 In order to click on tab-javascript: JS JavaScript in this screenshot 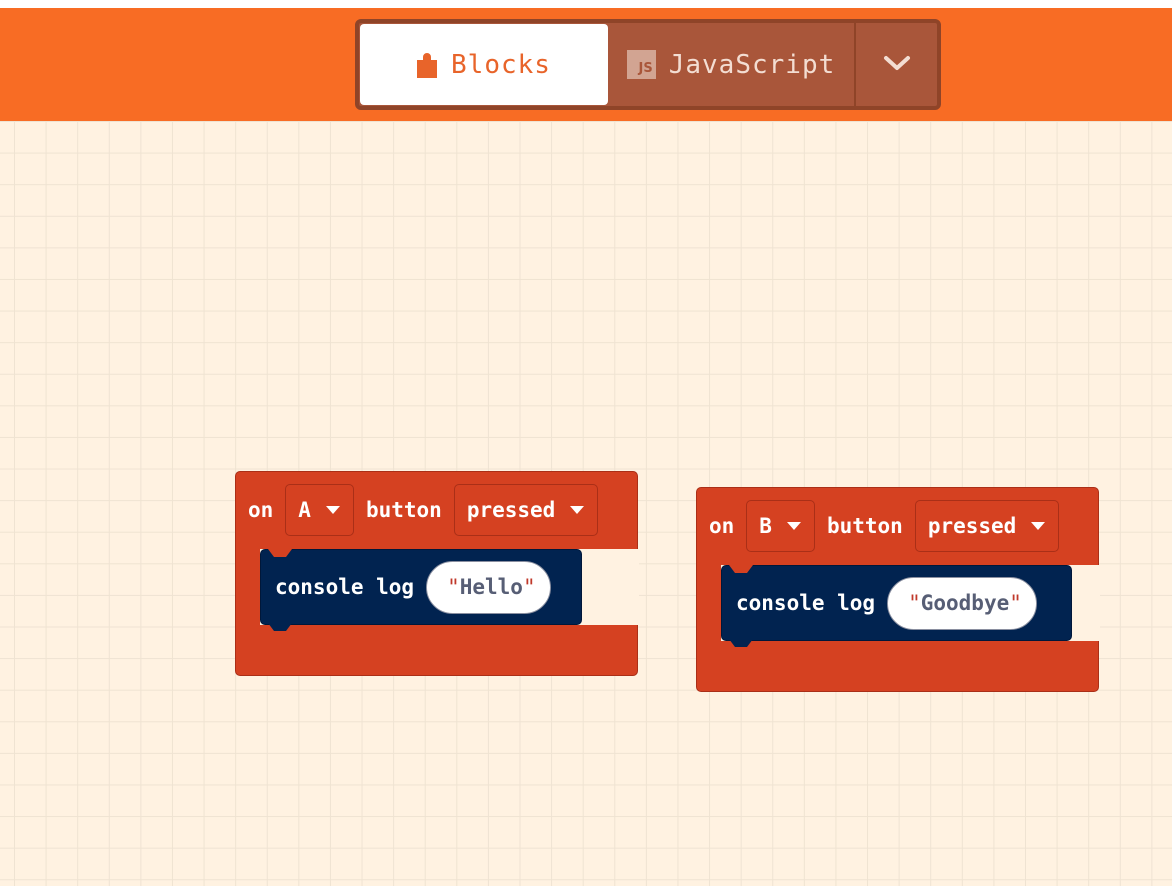, I will do `click(731, 64)`.